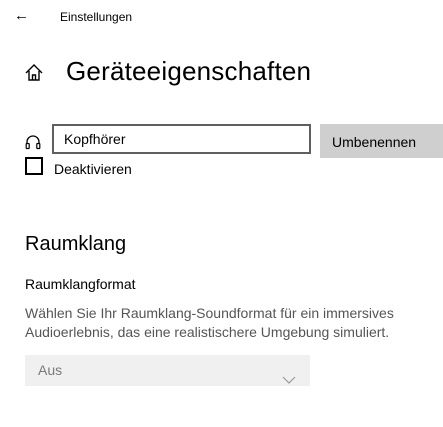 This screenshot has width=443, height=427. Describe the element at coordinates (381, 141) in the screenshot. I see `rename-button: Umbenennen` at that location.